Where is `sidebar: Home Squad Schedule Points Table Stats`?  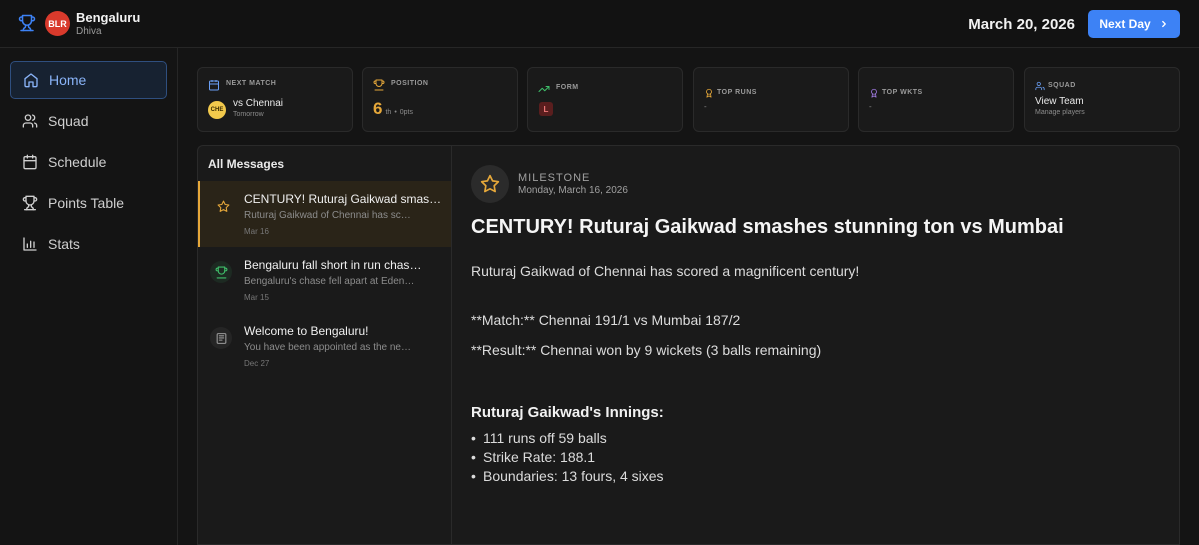 sidebar: Home Squad Schedule Points Table Stats is located at coordinates (89, 296).